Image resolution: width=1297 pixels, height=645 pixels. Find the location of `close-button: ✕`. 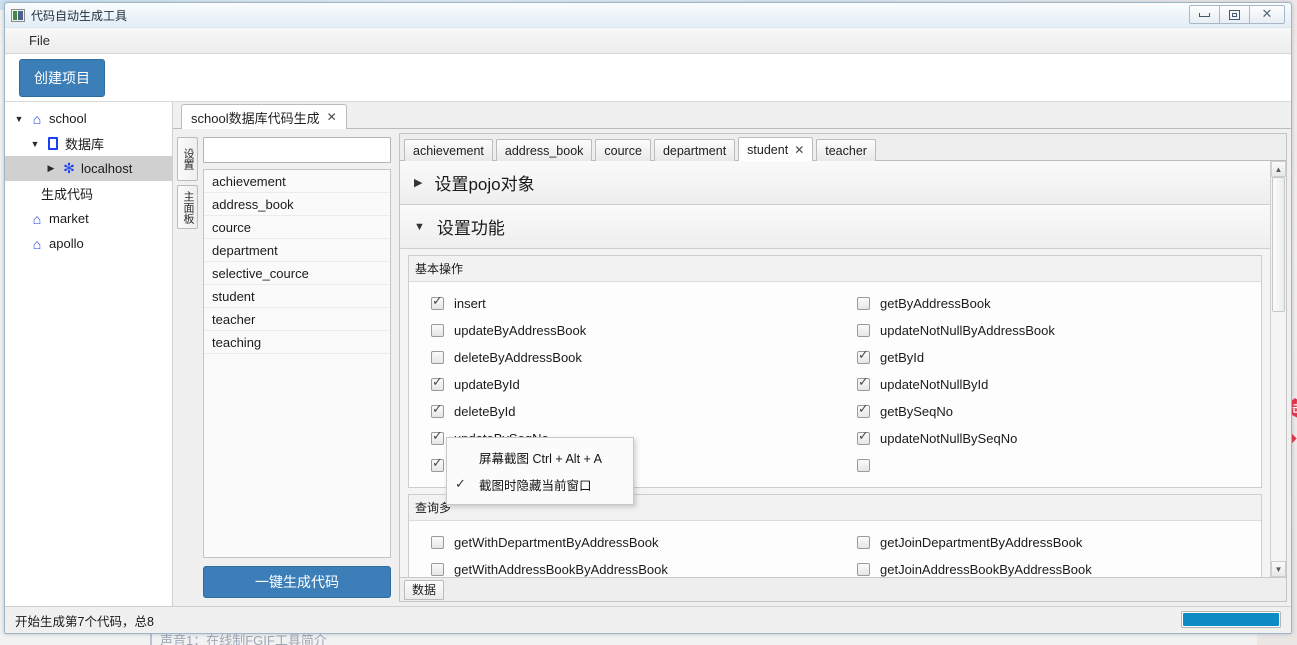

close-button: ✕ is located at coordinates (1267, 14).